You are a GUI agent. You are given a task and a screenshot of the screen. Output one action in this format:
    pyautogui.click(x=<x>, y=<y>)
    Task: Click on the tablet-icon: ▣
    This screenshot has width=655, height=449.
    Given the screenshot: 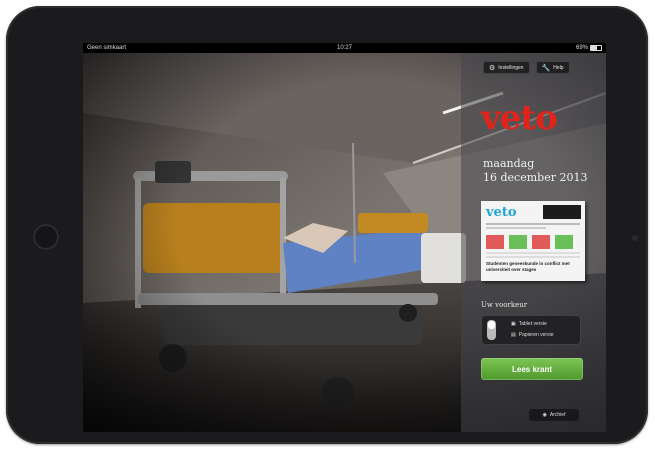 What is the action you would take?
    pyautogui.click(x=513, y=324)
    